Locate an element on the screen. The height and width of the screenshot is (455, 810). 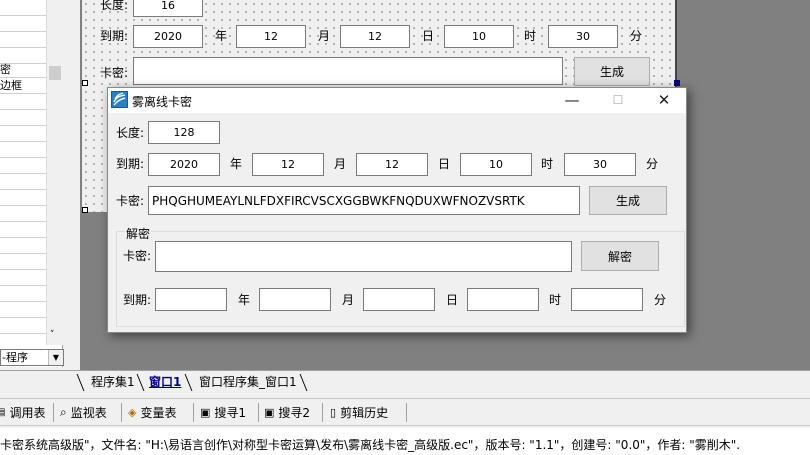
designer-month-input: 12 is located at coordinates (271, 36).